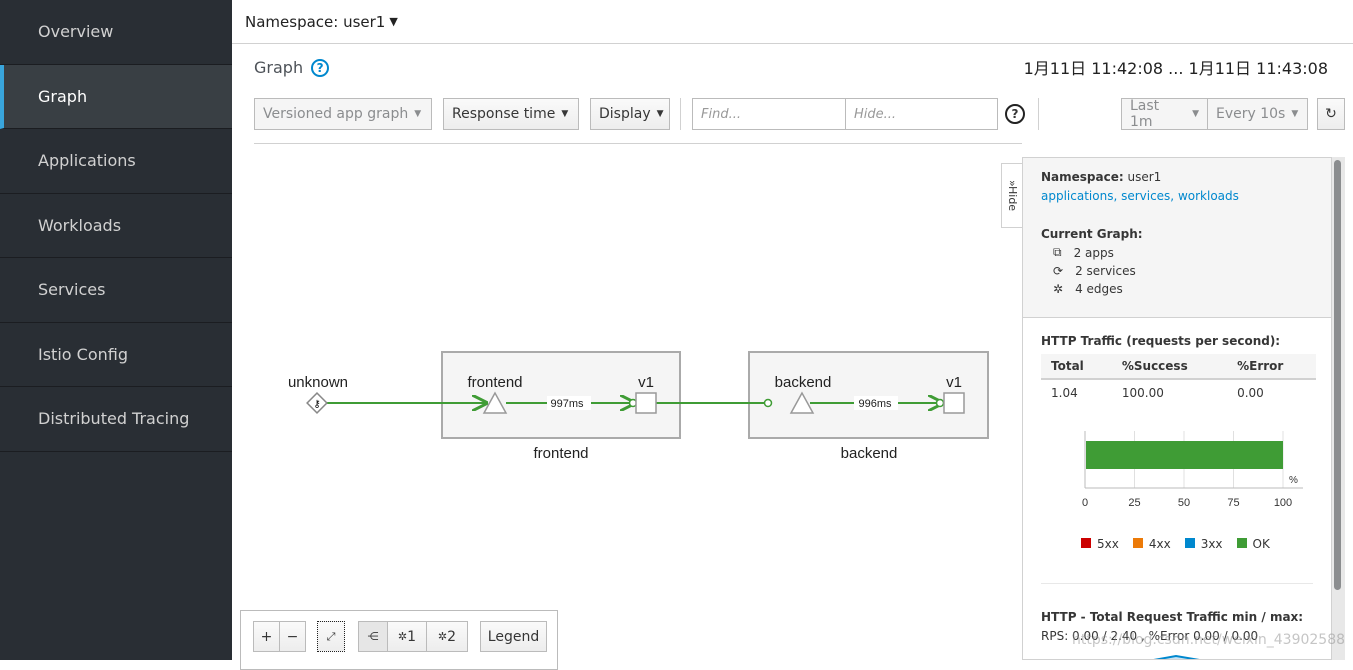  Describe the element at coordinates (1159, 544) in the screenshot. I see `legend-label: 4xx` at that location.